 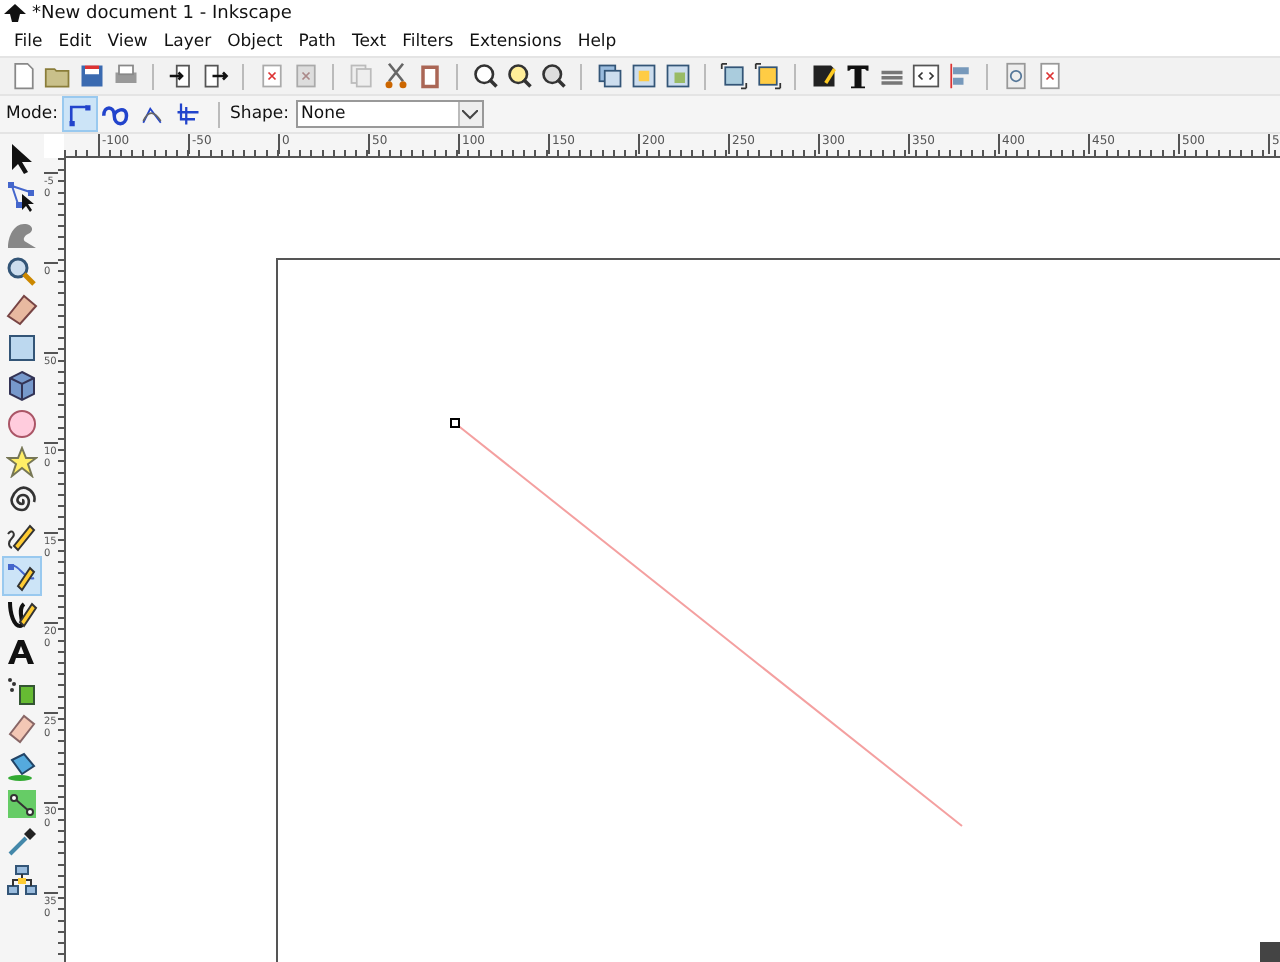 What do you see at coordinates (22, 348) in the screenshot?
I see `rectangle-icon` at bounding box center [22, 348].